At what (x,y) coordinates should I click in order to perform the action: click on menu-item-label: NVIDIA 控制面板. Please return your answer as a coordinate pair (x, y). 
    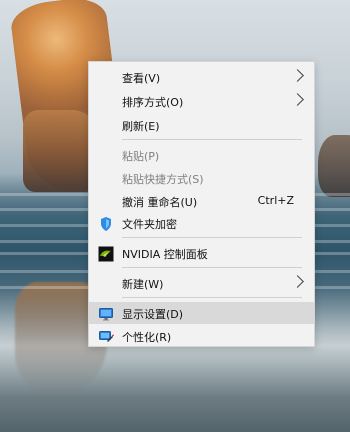
    Looking at the image, I should click on (165, 254).